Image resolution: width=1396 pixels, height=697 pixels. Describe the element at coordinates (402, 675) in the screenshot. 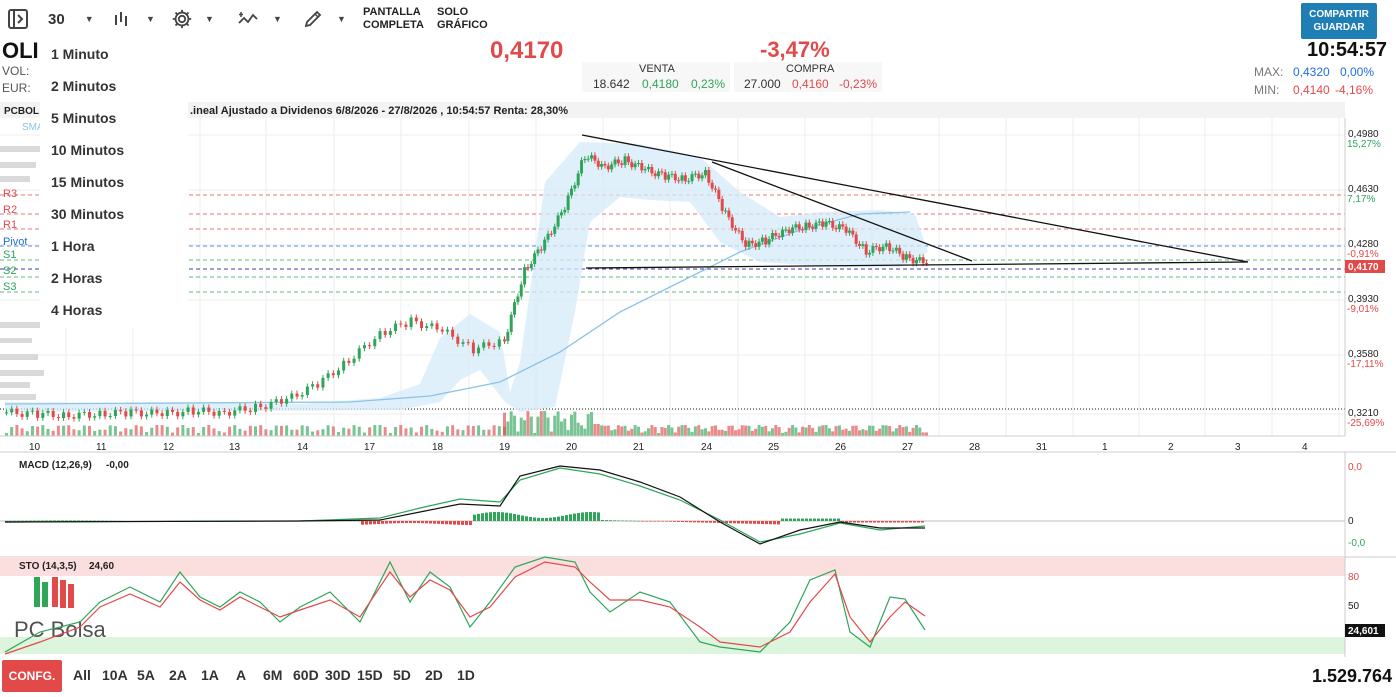

I see `range-button-5d: 5D` at that location.